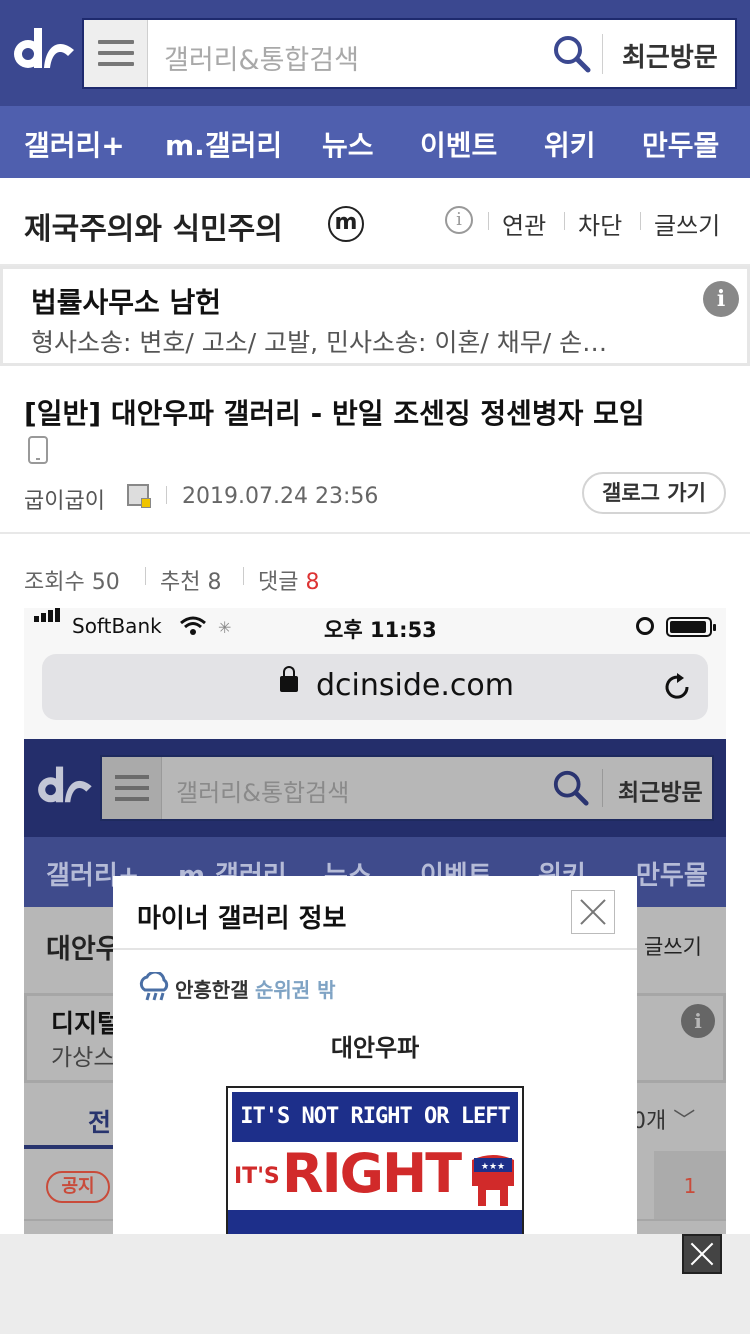  I want to click on gallog-button: 갤로그 가기, so click(654, 493).